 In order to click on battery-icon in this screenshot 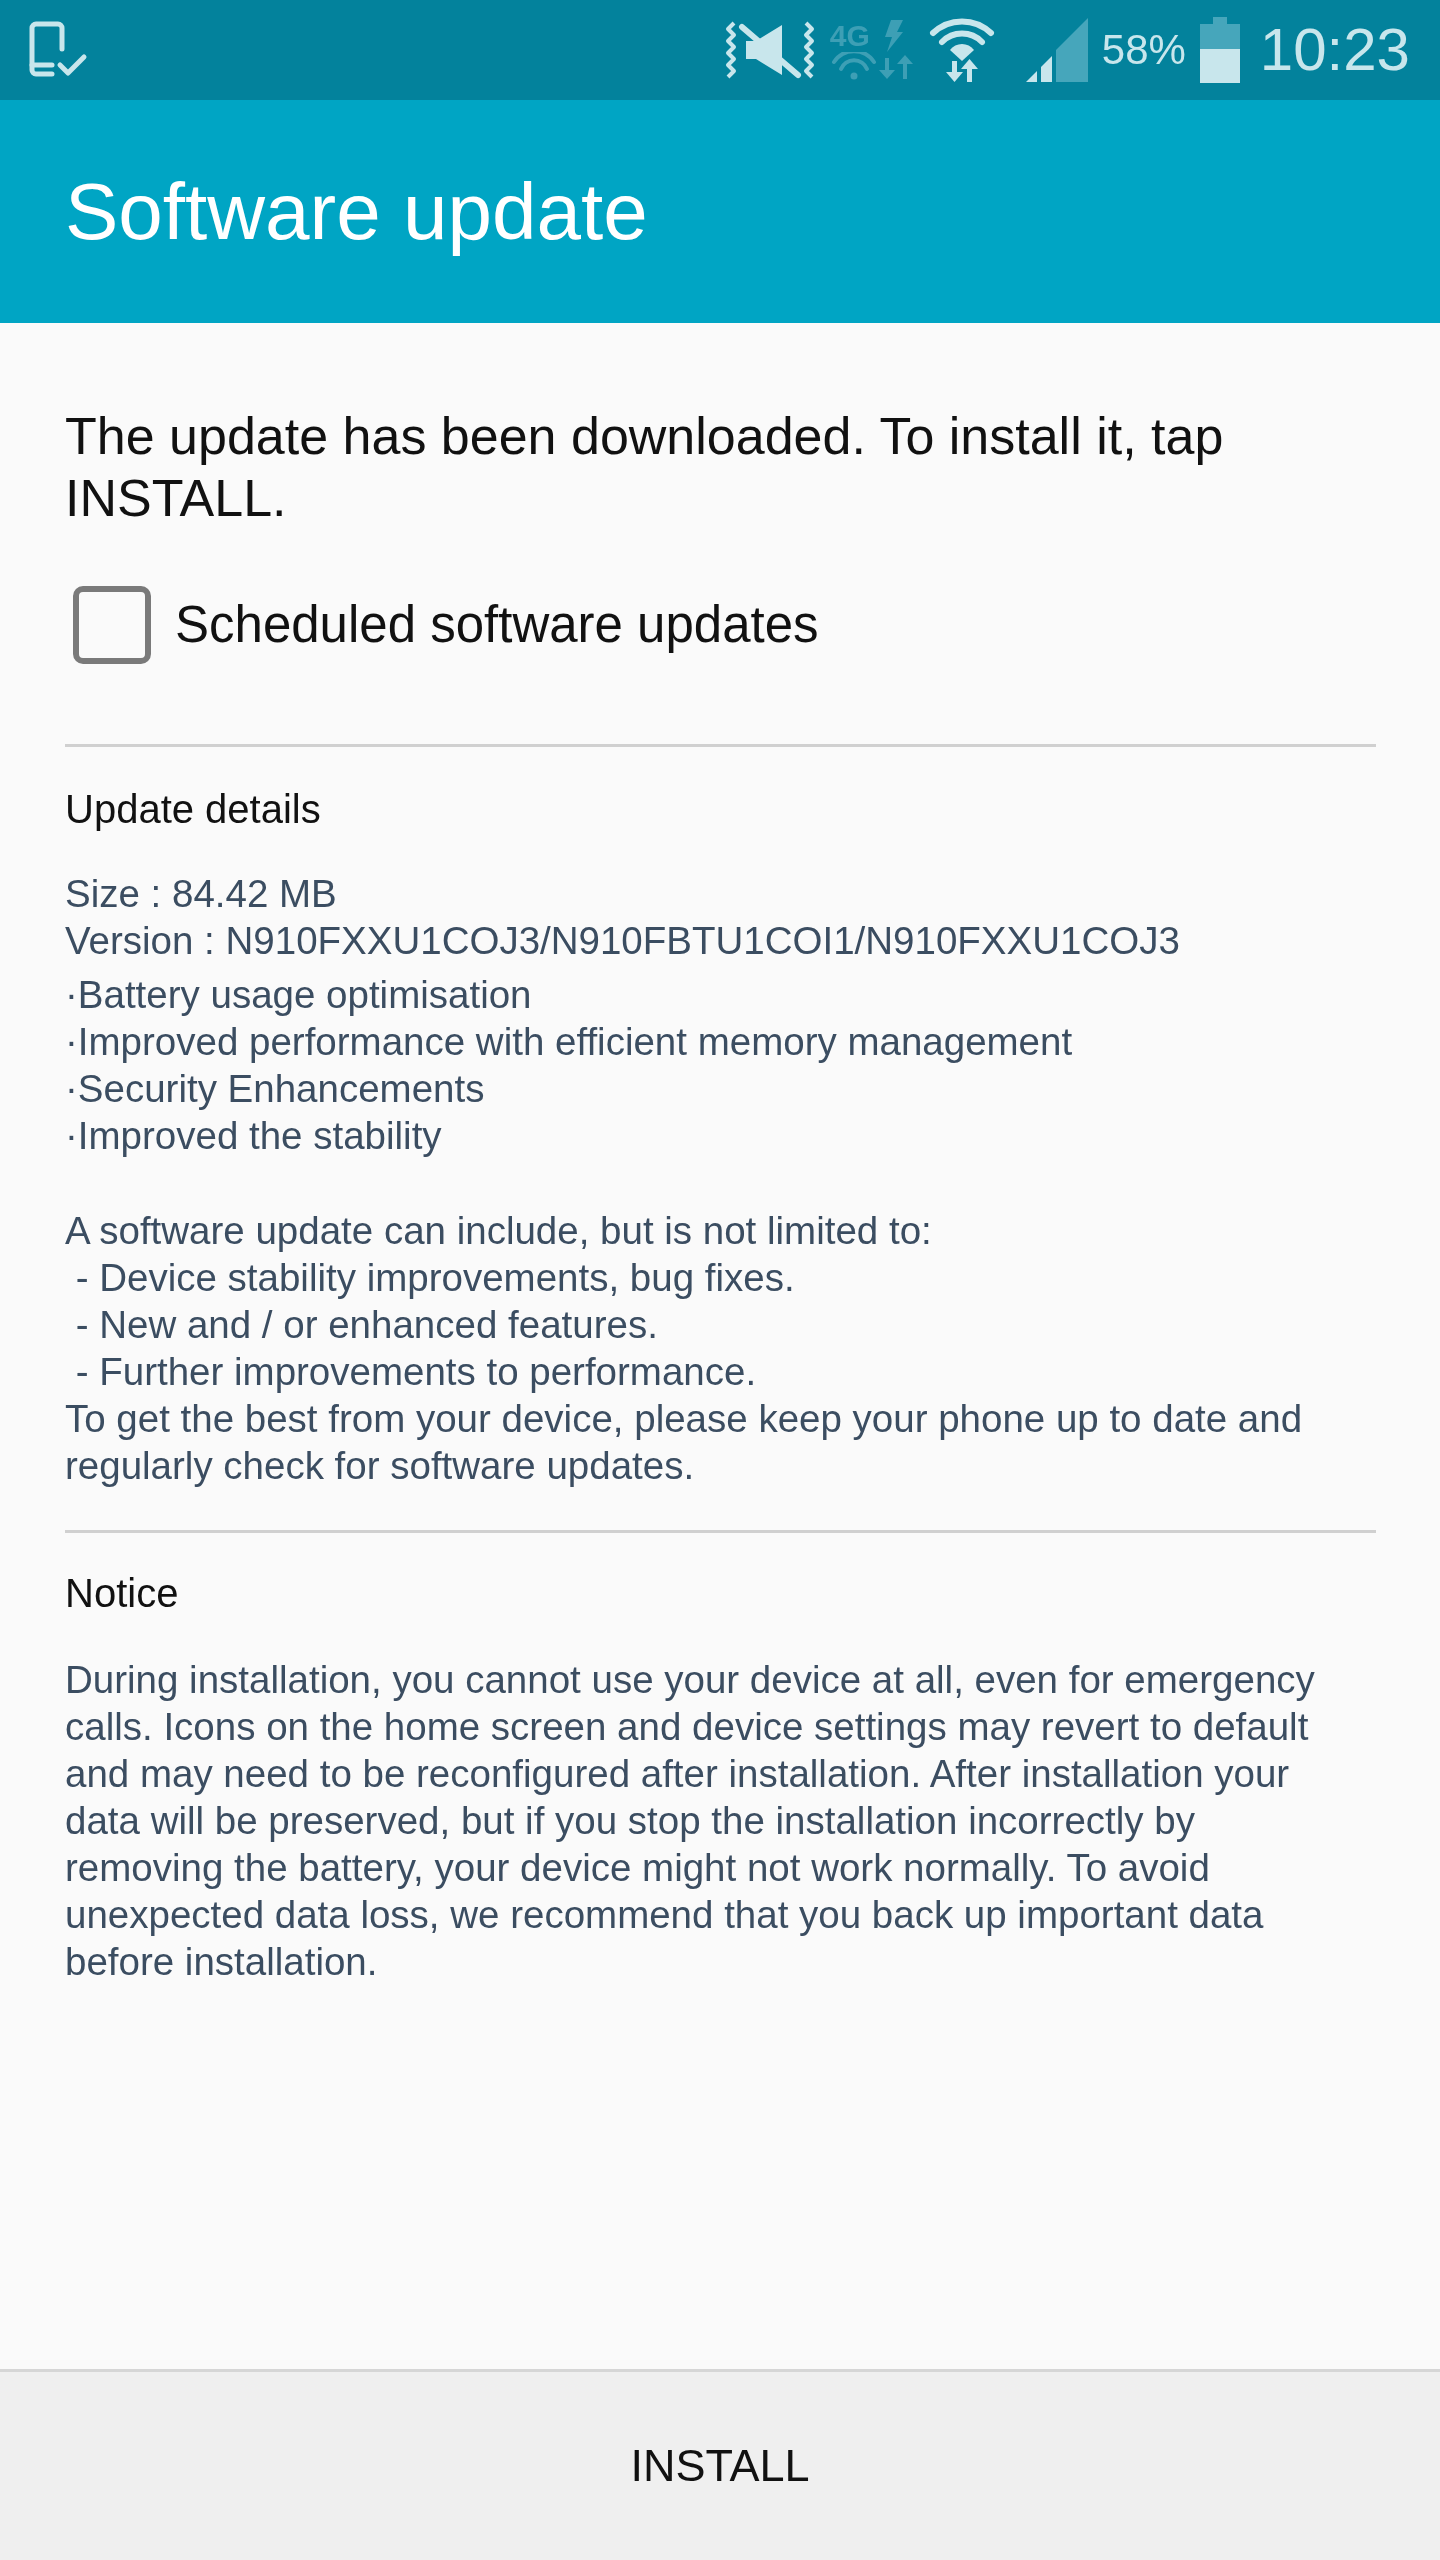, I will do `click(1219, 50)`.